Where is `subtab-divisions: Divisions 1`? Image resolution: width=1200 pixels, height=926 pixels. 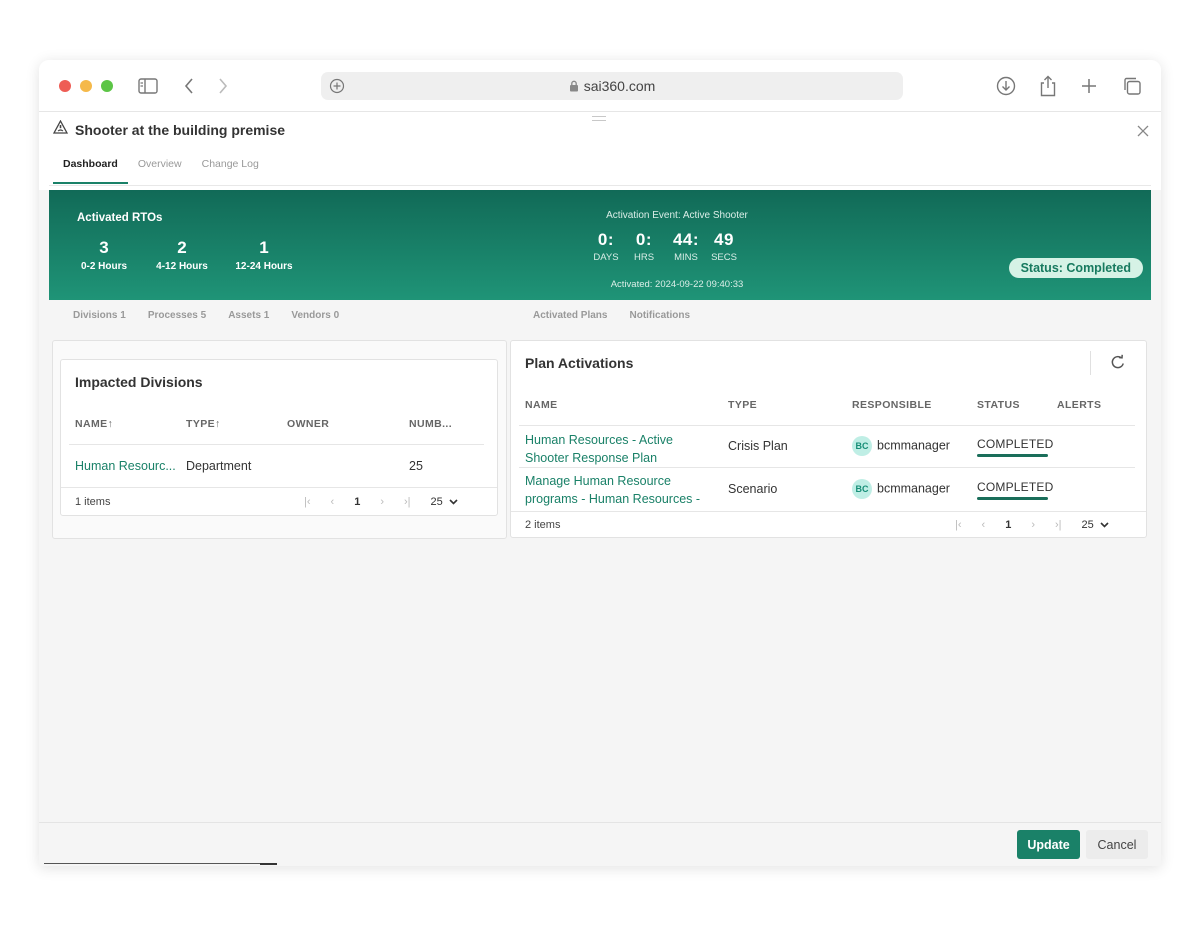
subtab-divisions: Divisions 1 is located at coordinates (99, 315).